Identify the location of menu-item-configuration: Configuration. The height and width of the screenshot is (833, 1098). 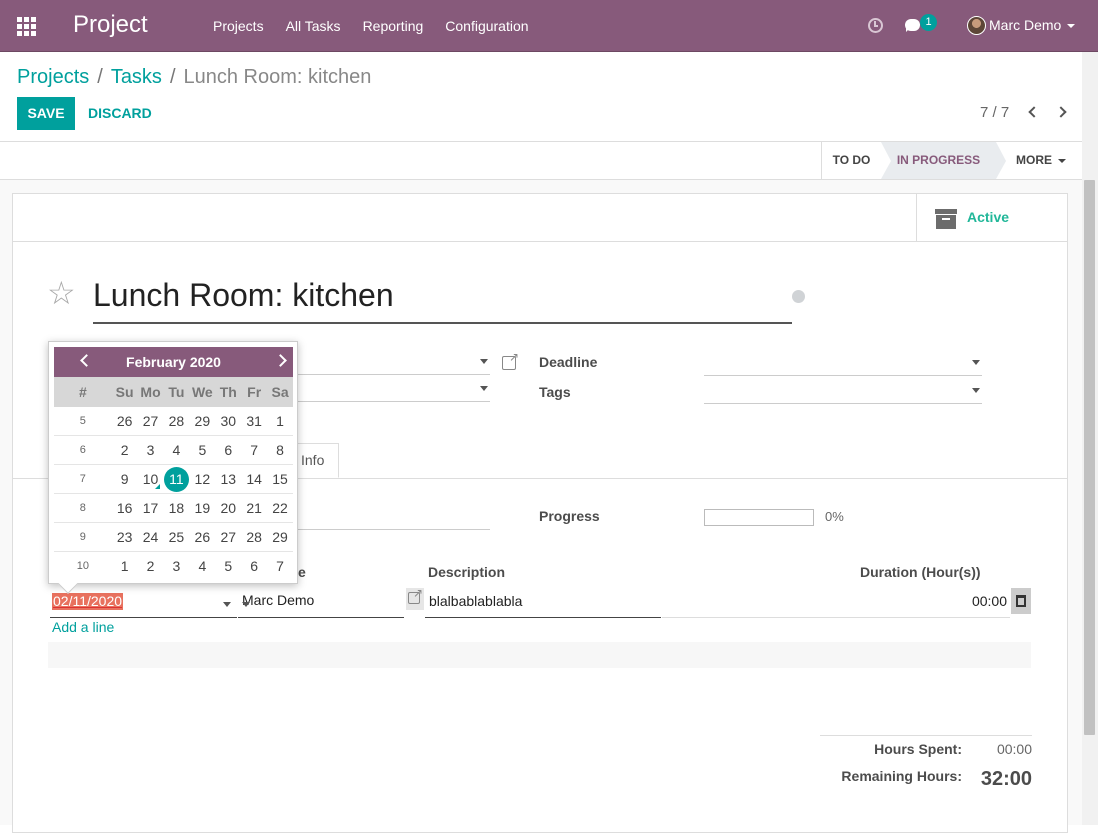
(486, 26).